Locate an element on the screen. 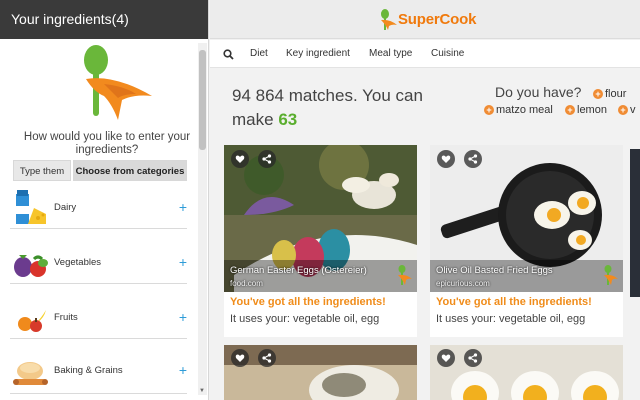  category-label: Baking & Grains is located at coordinates (88, 370).